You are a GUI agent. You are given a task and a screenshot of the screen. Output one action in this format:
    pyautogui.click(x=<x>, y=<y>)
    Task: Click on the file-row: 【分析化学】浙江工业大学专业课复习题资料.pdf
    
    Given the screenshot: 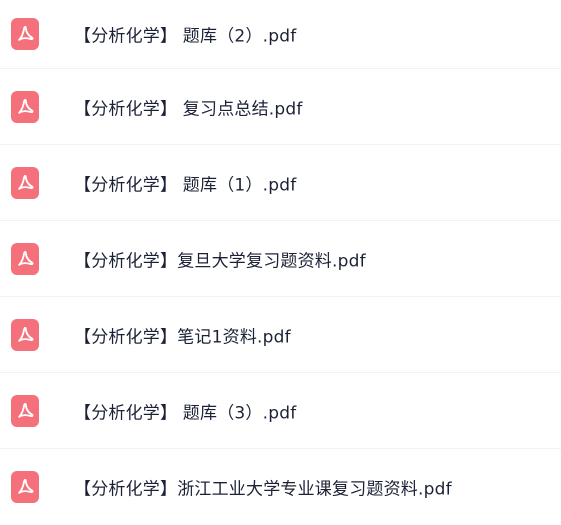 What is the action you would take?
    pyautogui.click(x=280, y=487)
    